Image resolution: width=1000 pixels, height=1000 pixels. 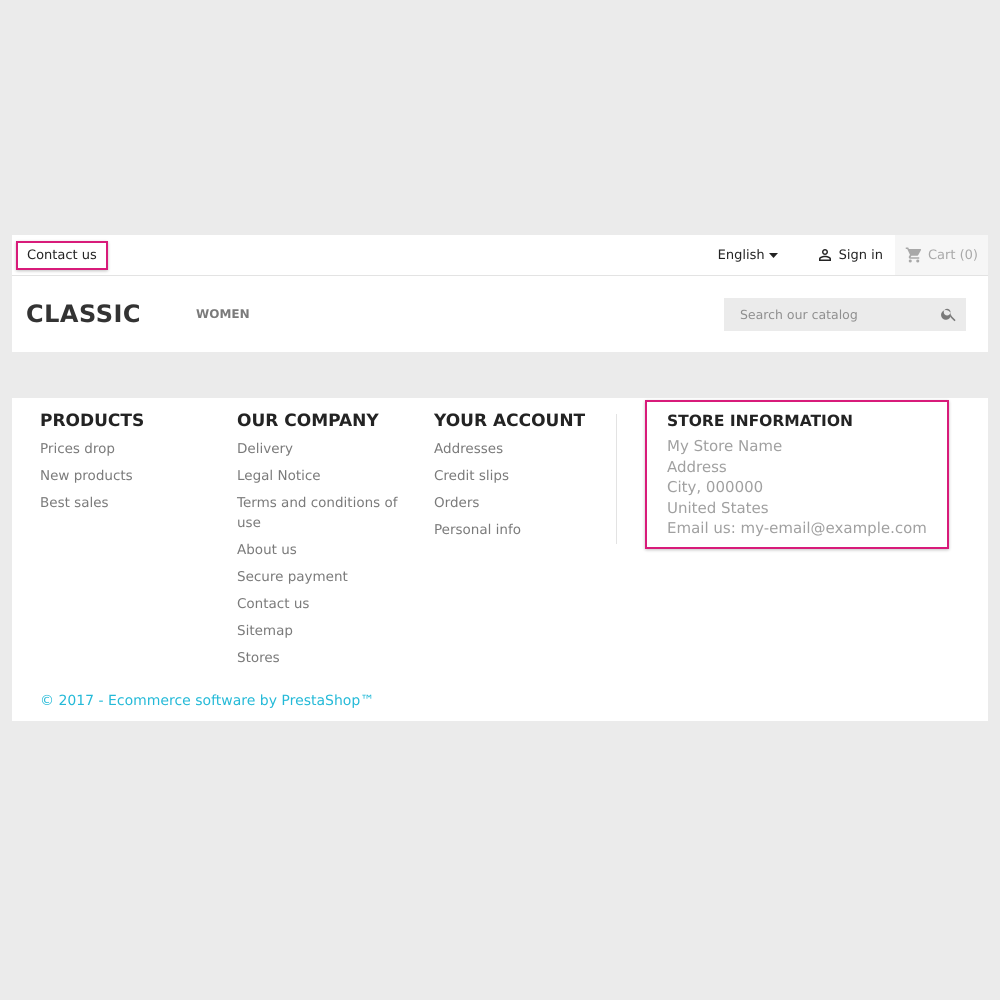 What do you see at coordinates (130, 449) in the screenshot?
I see `footer-link: Prices drop` at bounding box center [130, 449].